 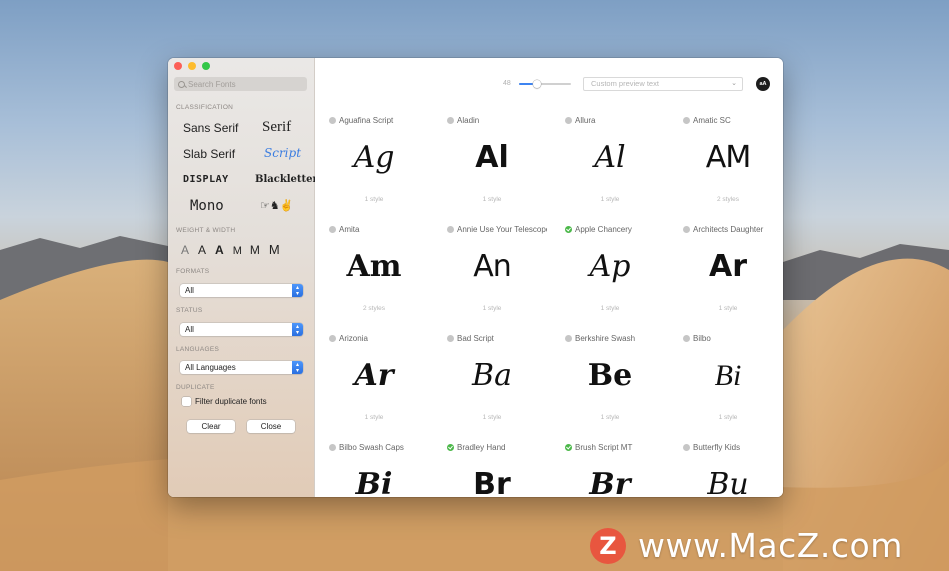 I want to click on class-blackletter: Blackletter, so click(x=286, y=179).